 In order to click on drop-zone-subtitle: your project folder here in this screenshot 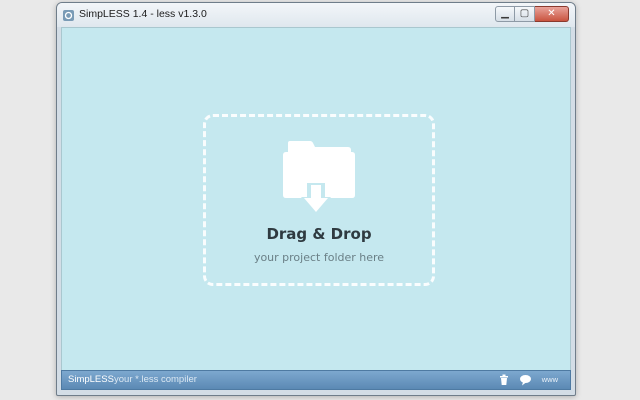, I will do `click(319, 257)`.